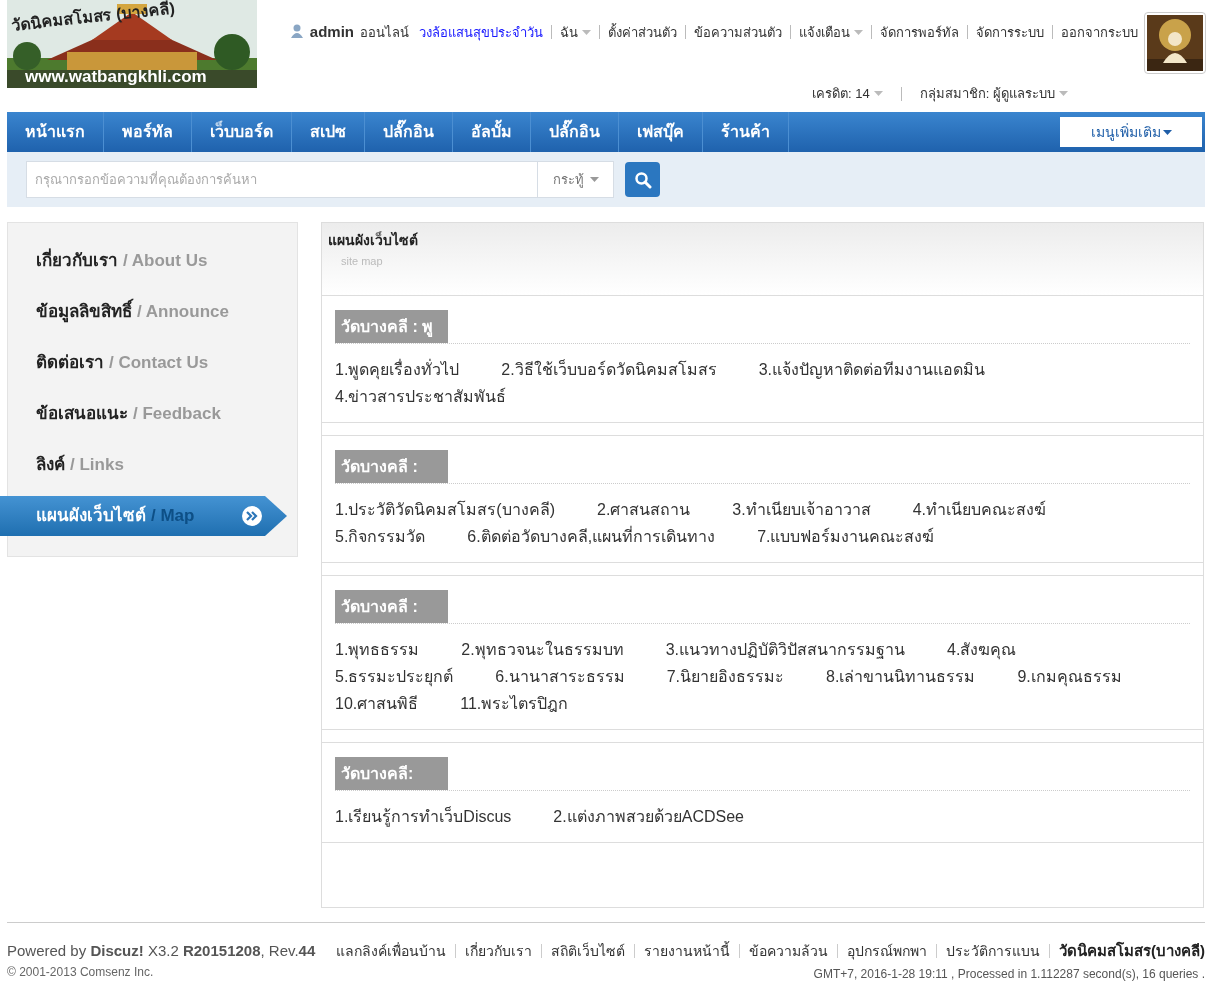 This screenshot has height=986, width=1212. Describe the element at coordinates (846, 536) in the screenshot. I see `section-link: 7.แบบฟอร์มงานคณะสงฆ์` at that location.